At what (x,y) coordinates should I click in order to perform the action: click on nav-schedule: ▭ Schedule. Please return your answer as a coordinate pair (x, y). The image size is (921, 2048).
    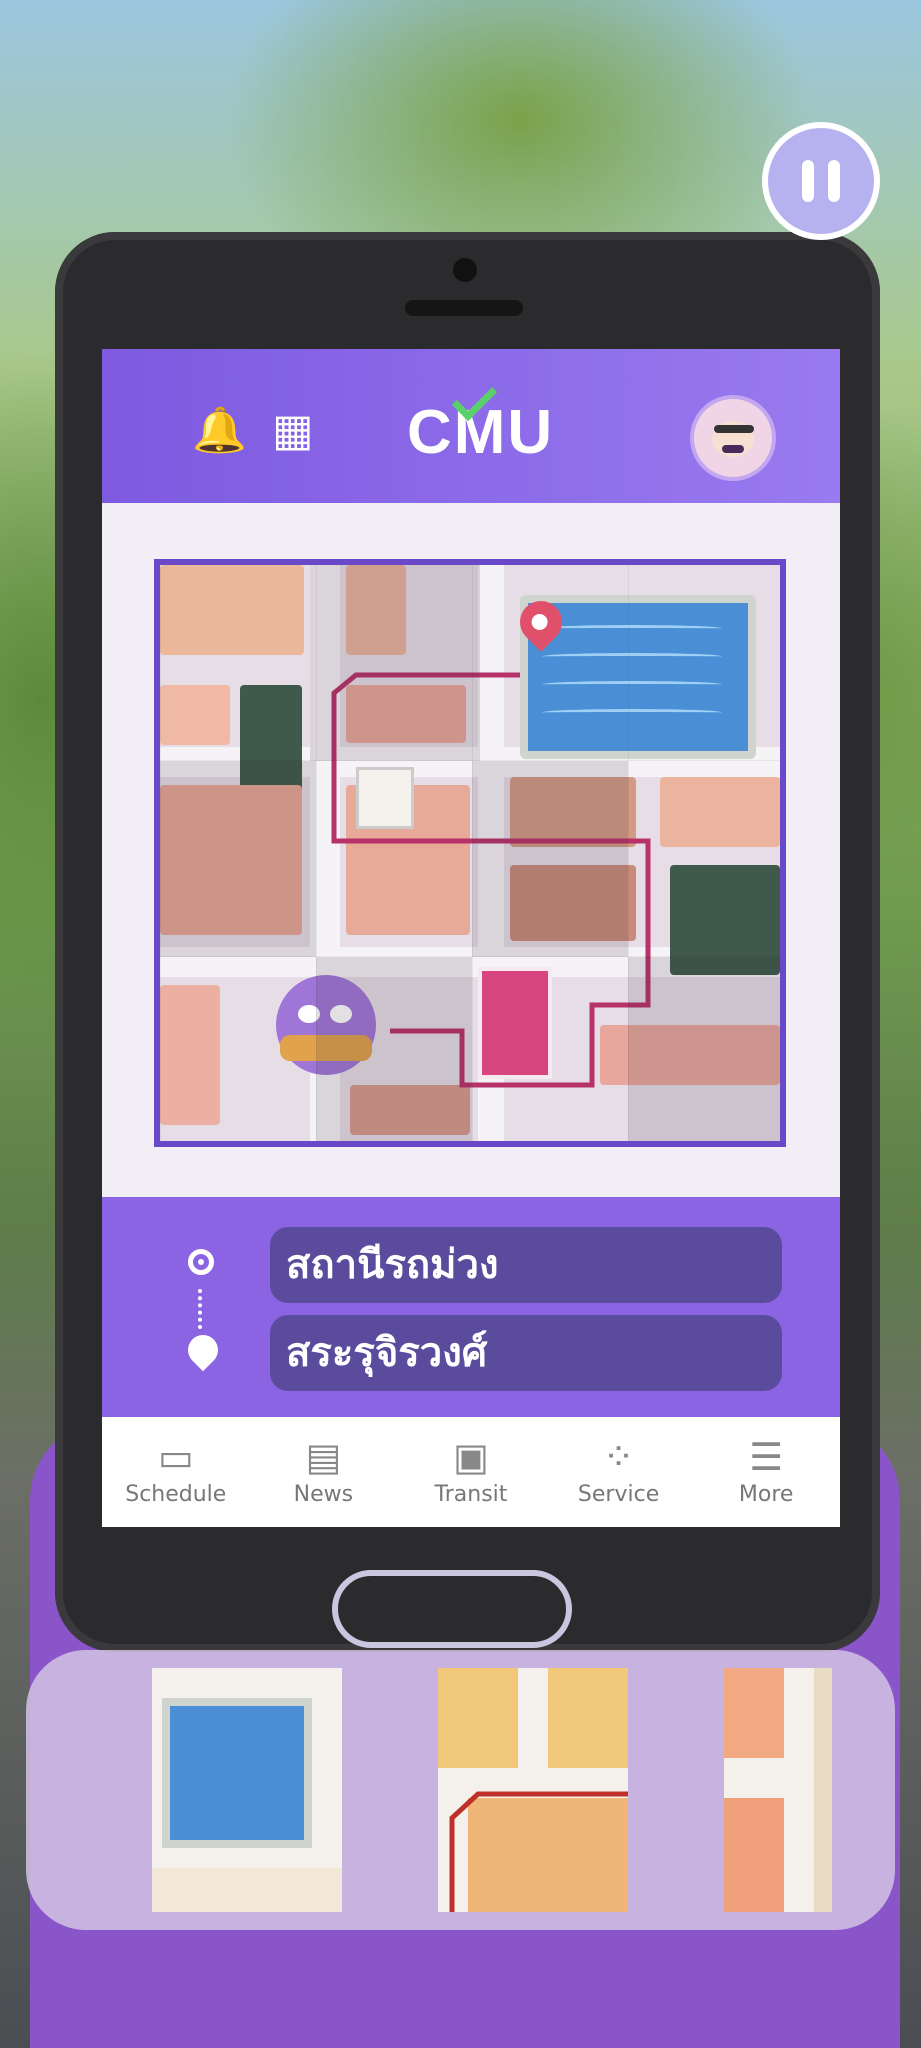
    Looking at the image, I should click on (176, 1472).